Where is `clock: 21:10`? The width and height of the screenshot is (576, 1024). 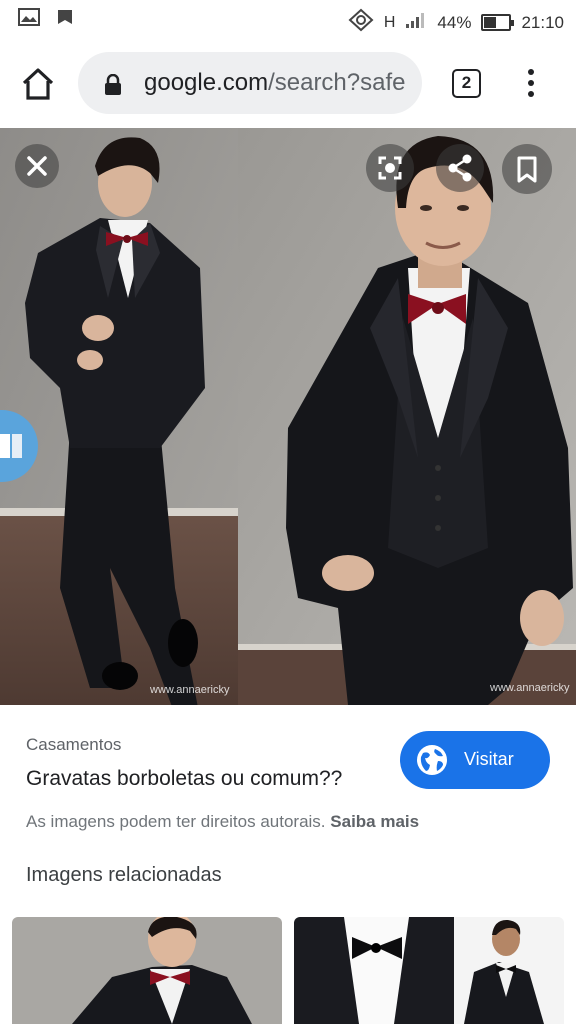
clock: 21:10 is located at coordinates (542, 22).